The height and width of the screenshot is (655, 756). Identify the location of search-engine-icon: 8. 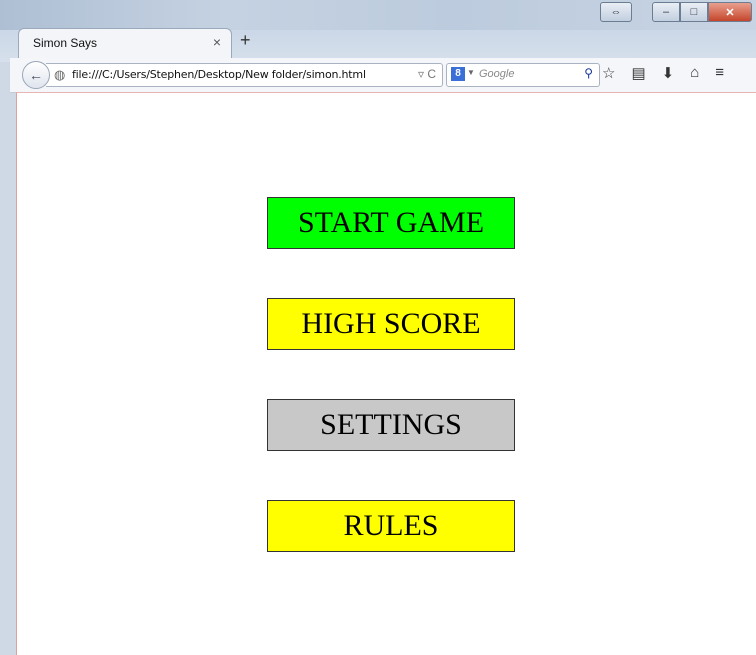
(458, 74).